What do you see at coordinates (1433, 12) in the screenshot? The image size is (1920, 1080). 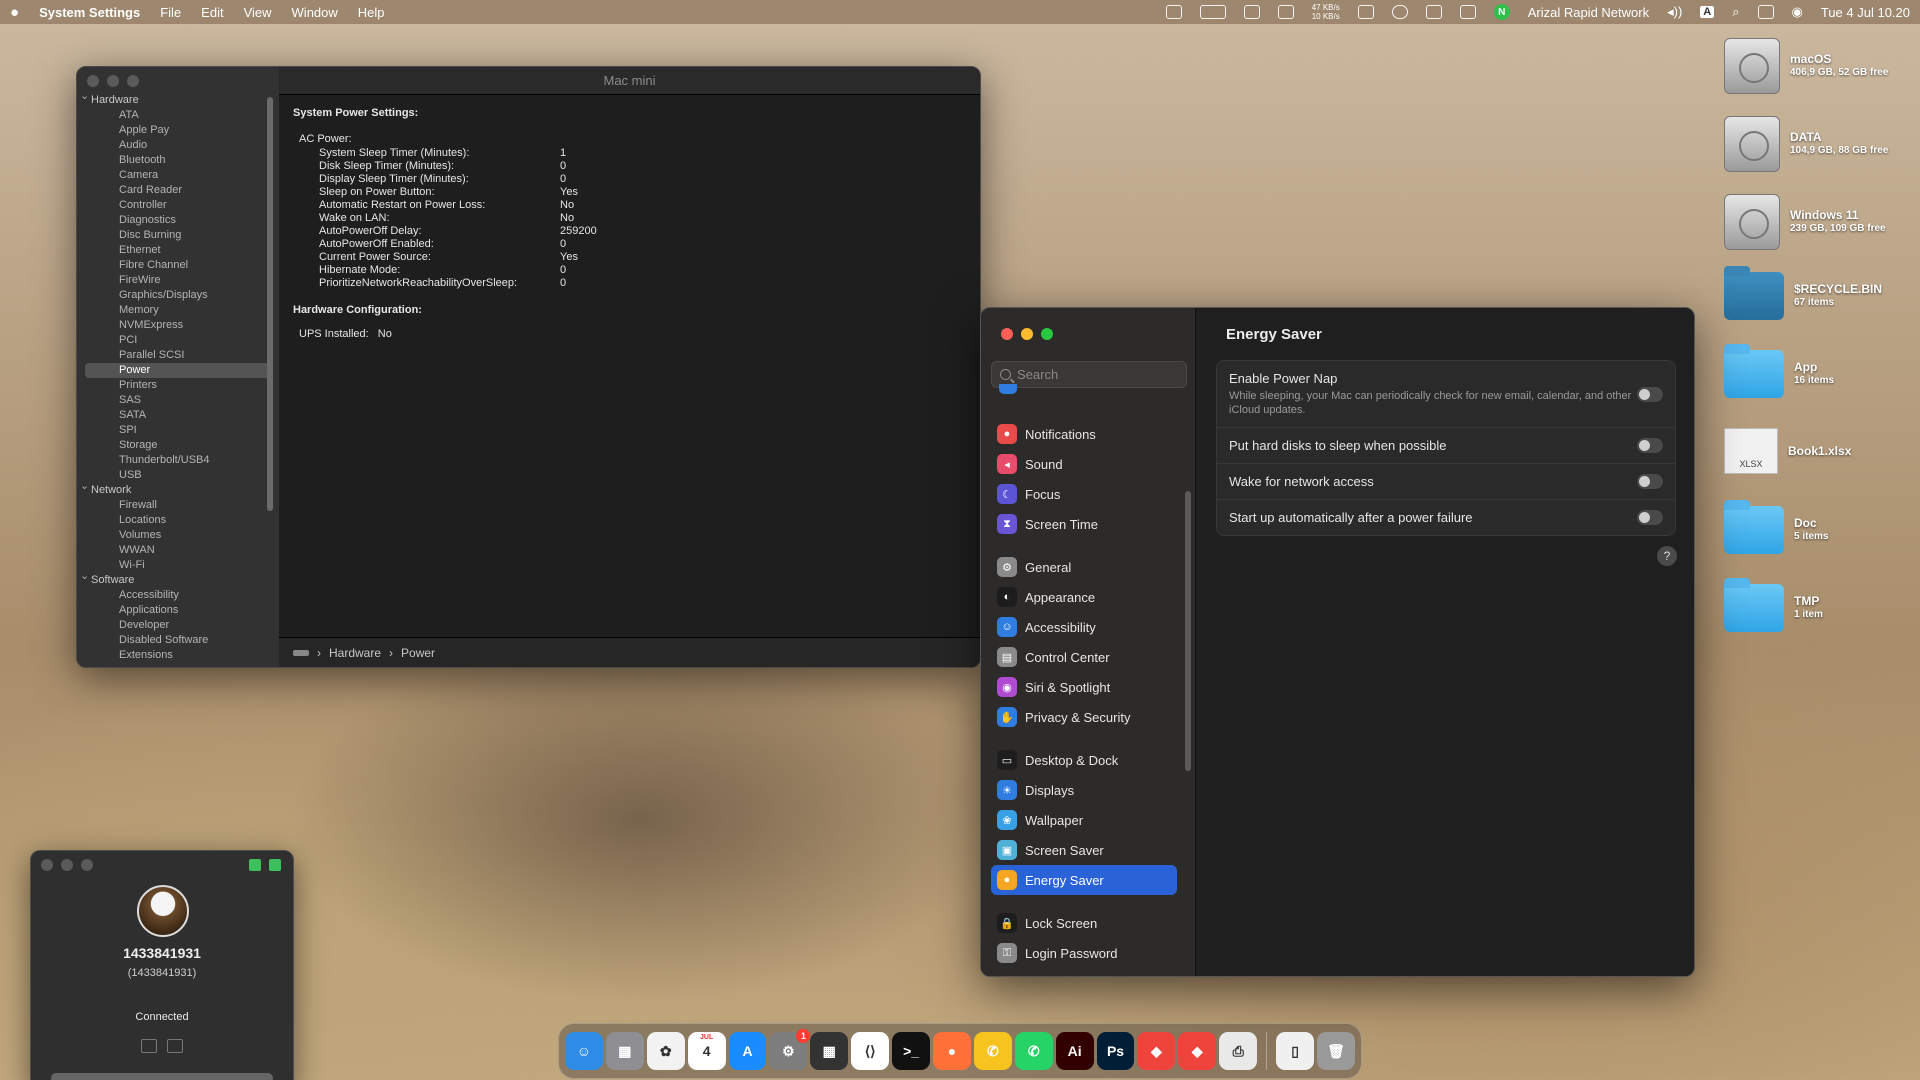 I see `layout-icon` at bounding box center [1433, 12].